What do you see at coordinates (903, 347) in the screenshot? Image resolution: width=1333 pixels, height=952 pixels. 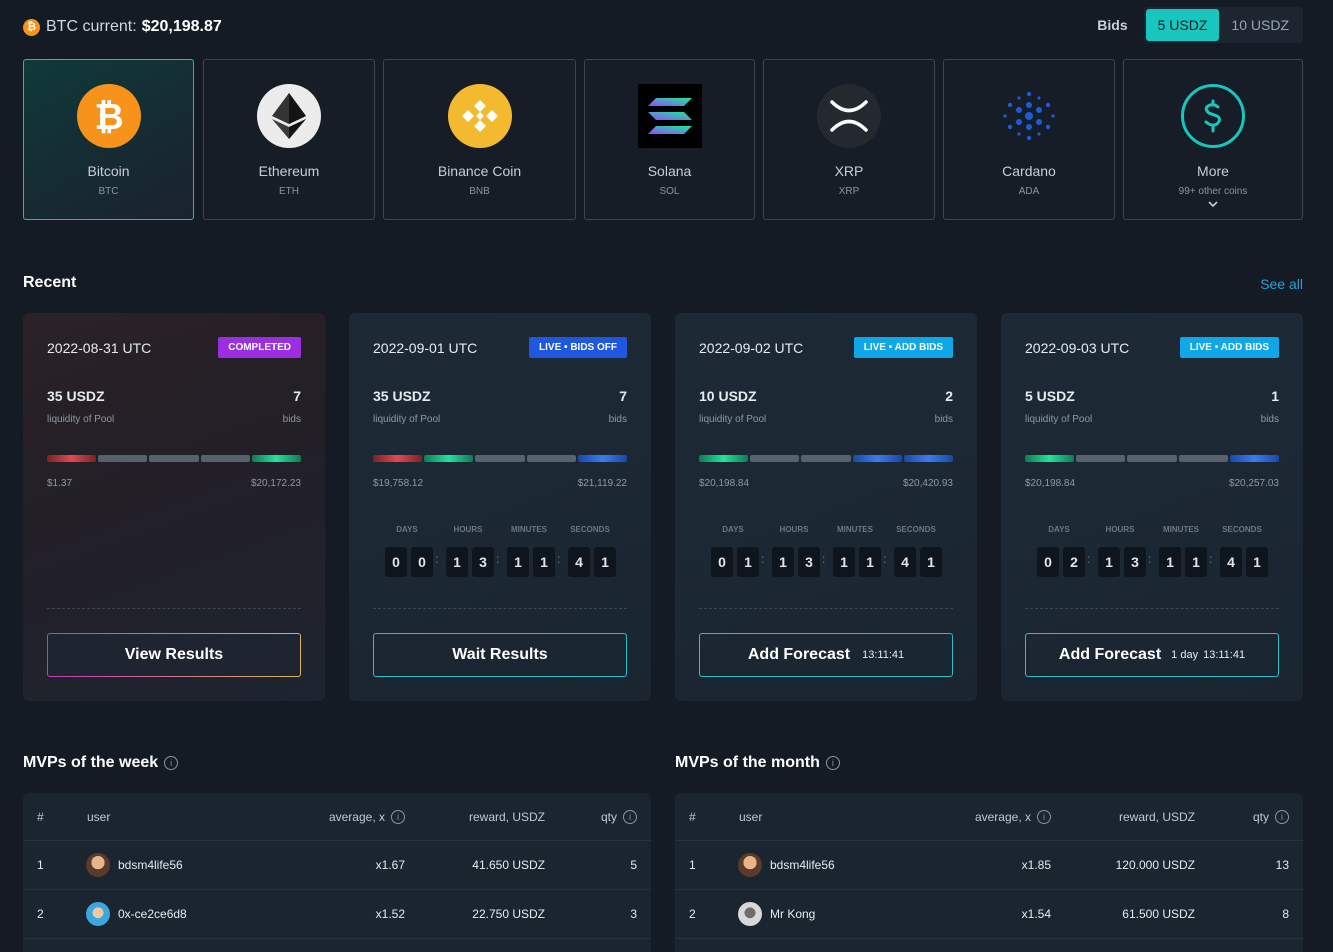 I see `status-badge: LIVE • ADD BIDS` at bounding box center [903, 347].